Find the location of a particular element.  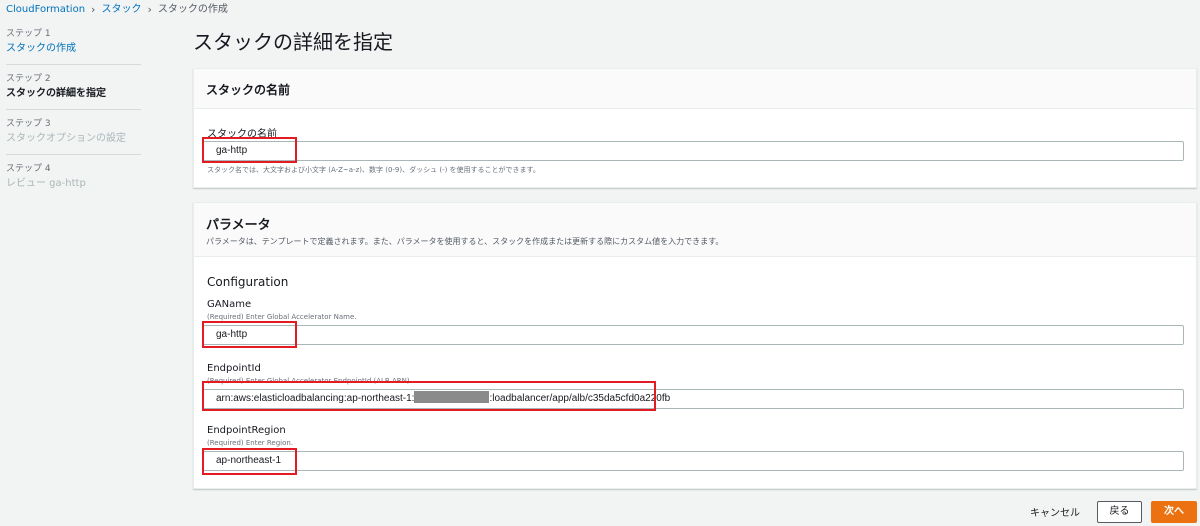

back-button: 戻る is located at coordinates (1119, 512).